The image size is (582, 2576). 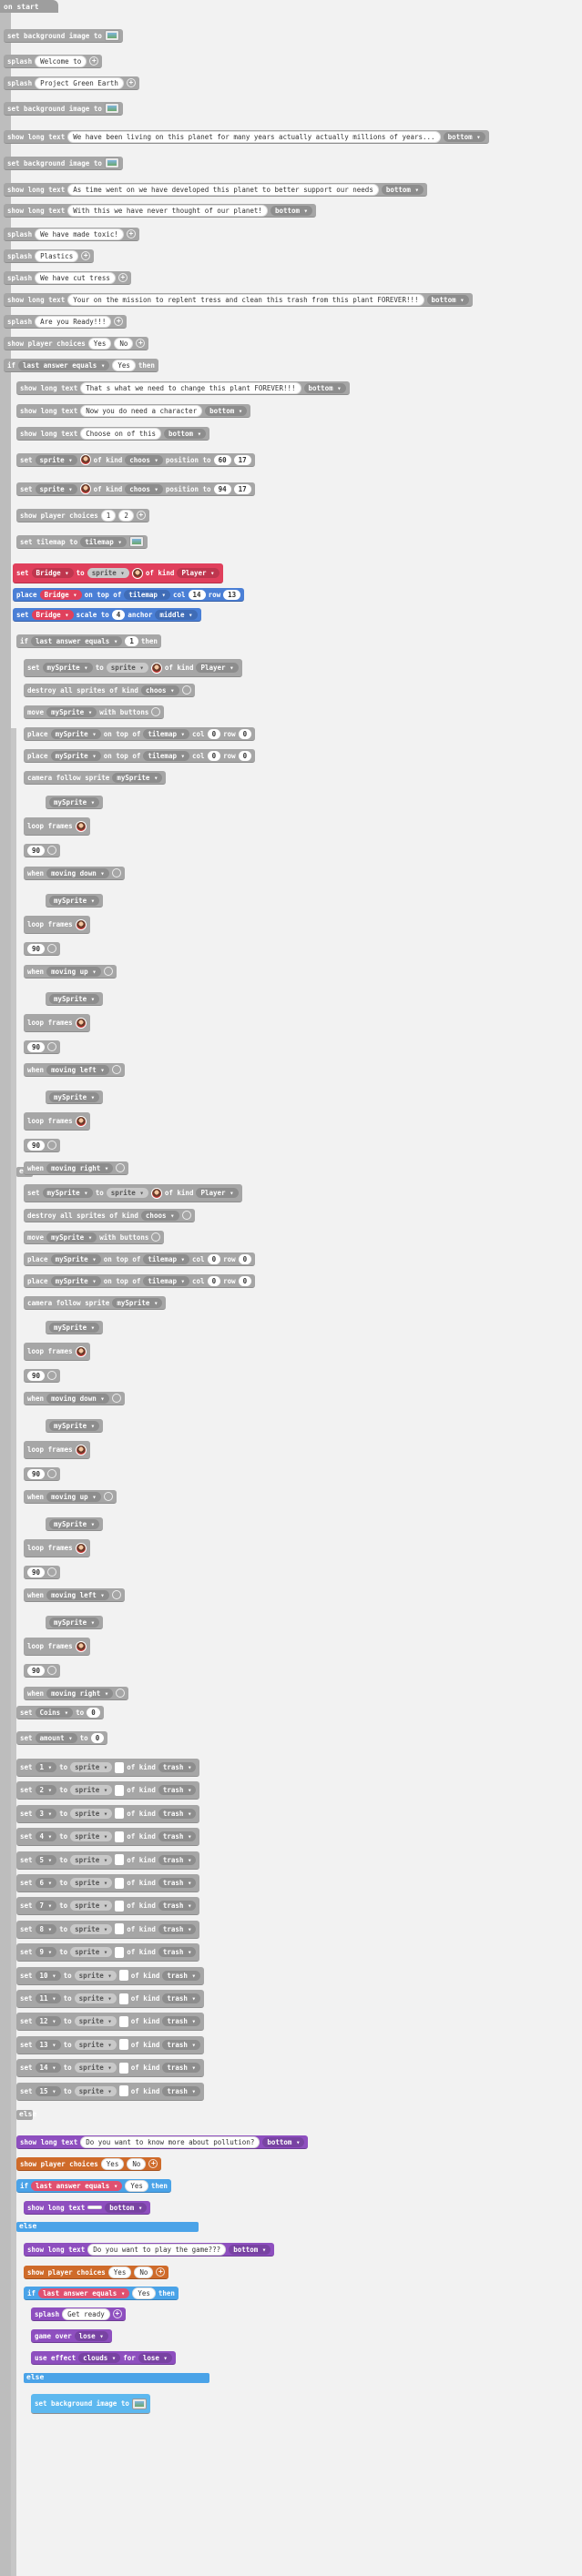 What do you see at coordinates (82, 542) in the screenshot?
I see `set-tilemap-block: set tilemap to tilemap` at bounding box center [82, 542].